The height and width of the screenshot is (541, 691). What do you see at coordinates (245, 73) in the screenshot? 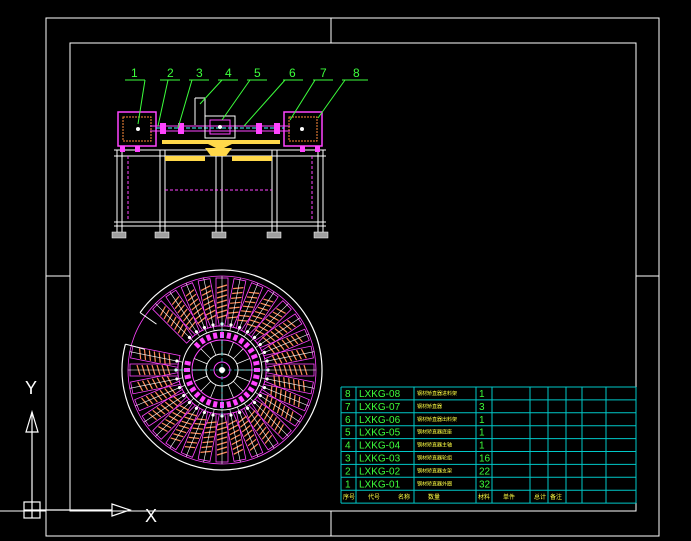
I see `callout-numbers: 1 2 3 4 5 6 7 8` at bounding box center [245, 73].